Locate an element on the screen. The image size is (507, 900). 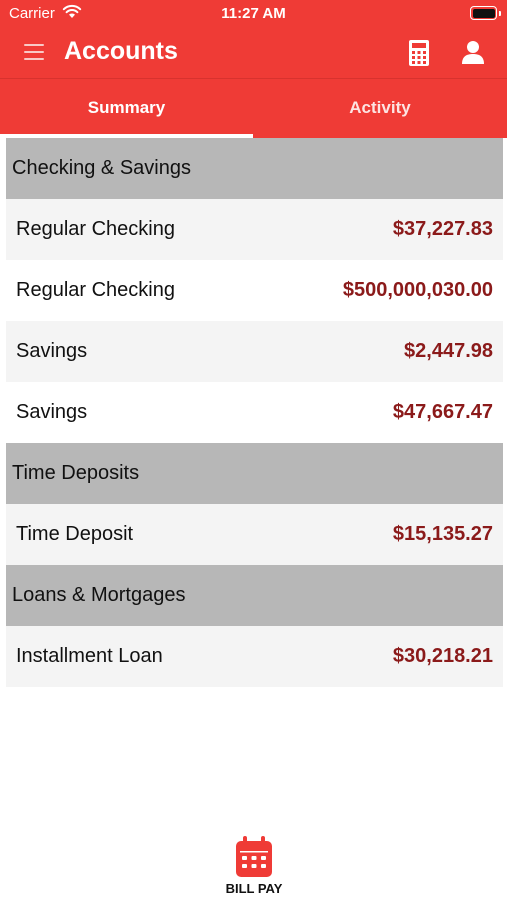
tab-summary: Summary is located at coordinates (126, 108).